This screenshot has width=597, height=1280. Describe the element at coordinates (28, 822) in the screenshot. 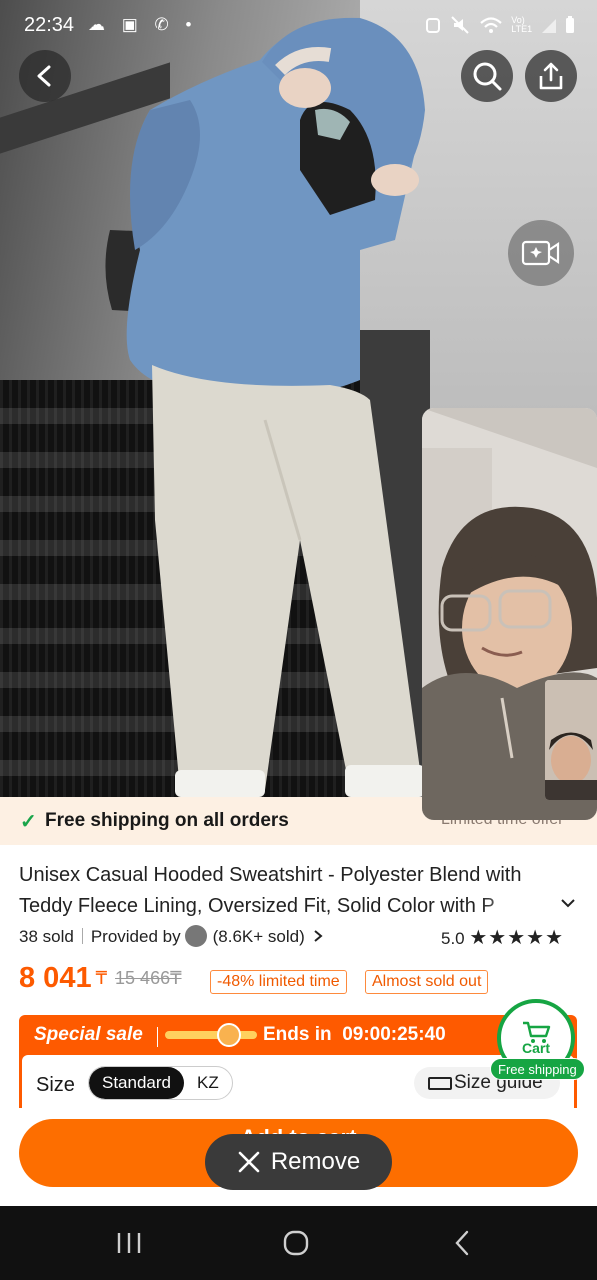

I see `check-icon: ✓` at that location.